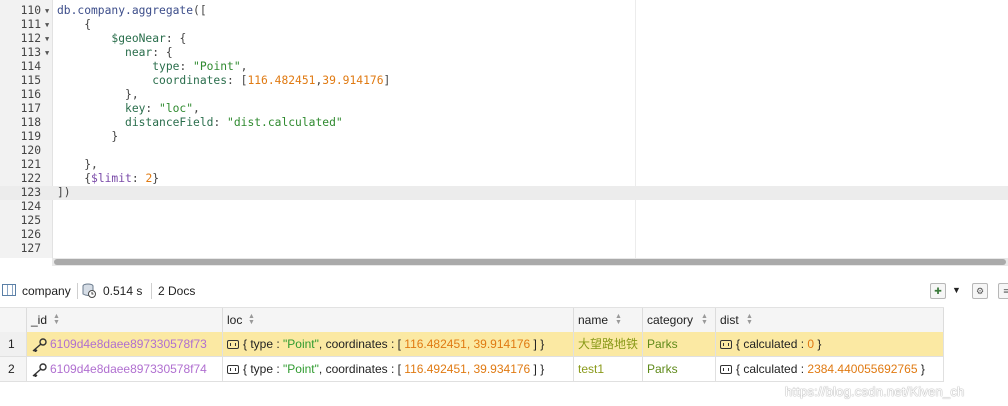 This screenshot has width=1008, height=406. I want to click on chevron-down-icon: ▼, so click(956, 290).